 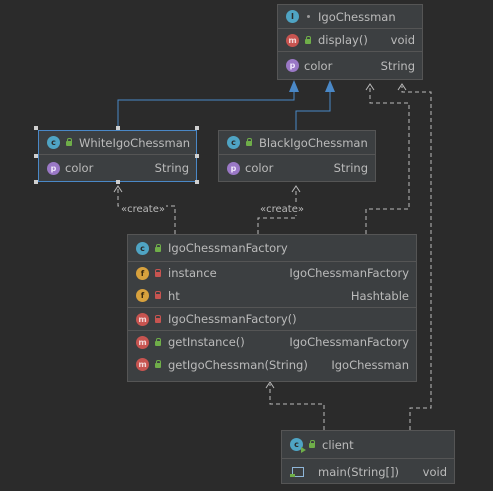 I want to click on class-name: WhiteIgoChessman, so click(x=135, y=142).